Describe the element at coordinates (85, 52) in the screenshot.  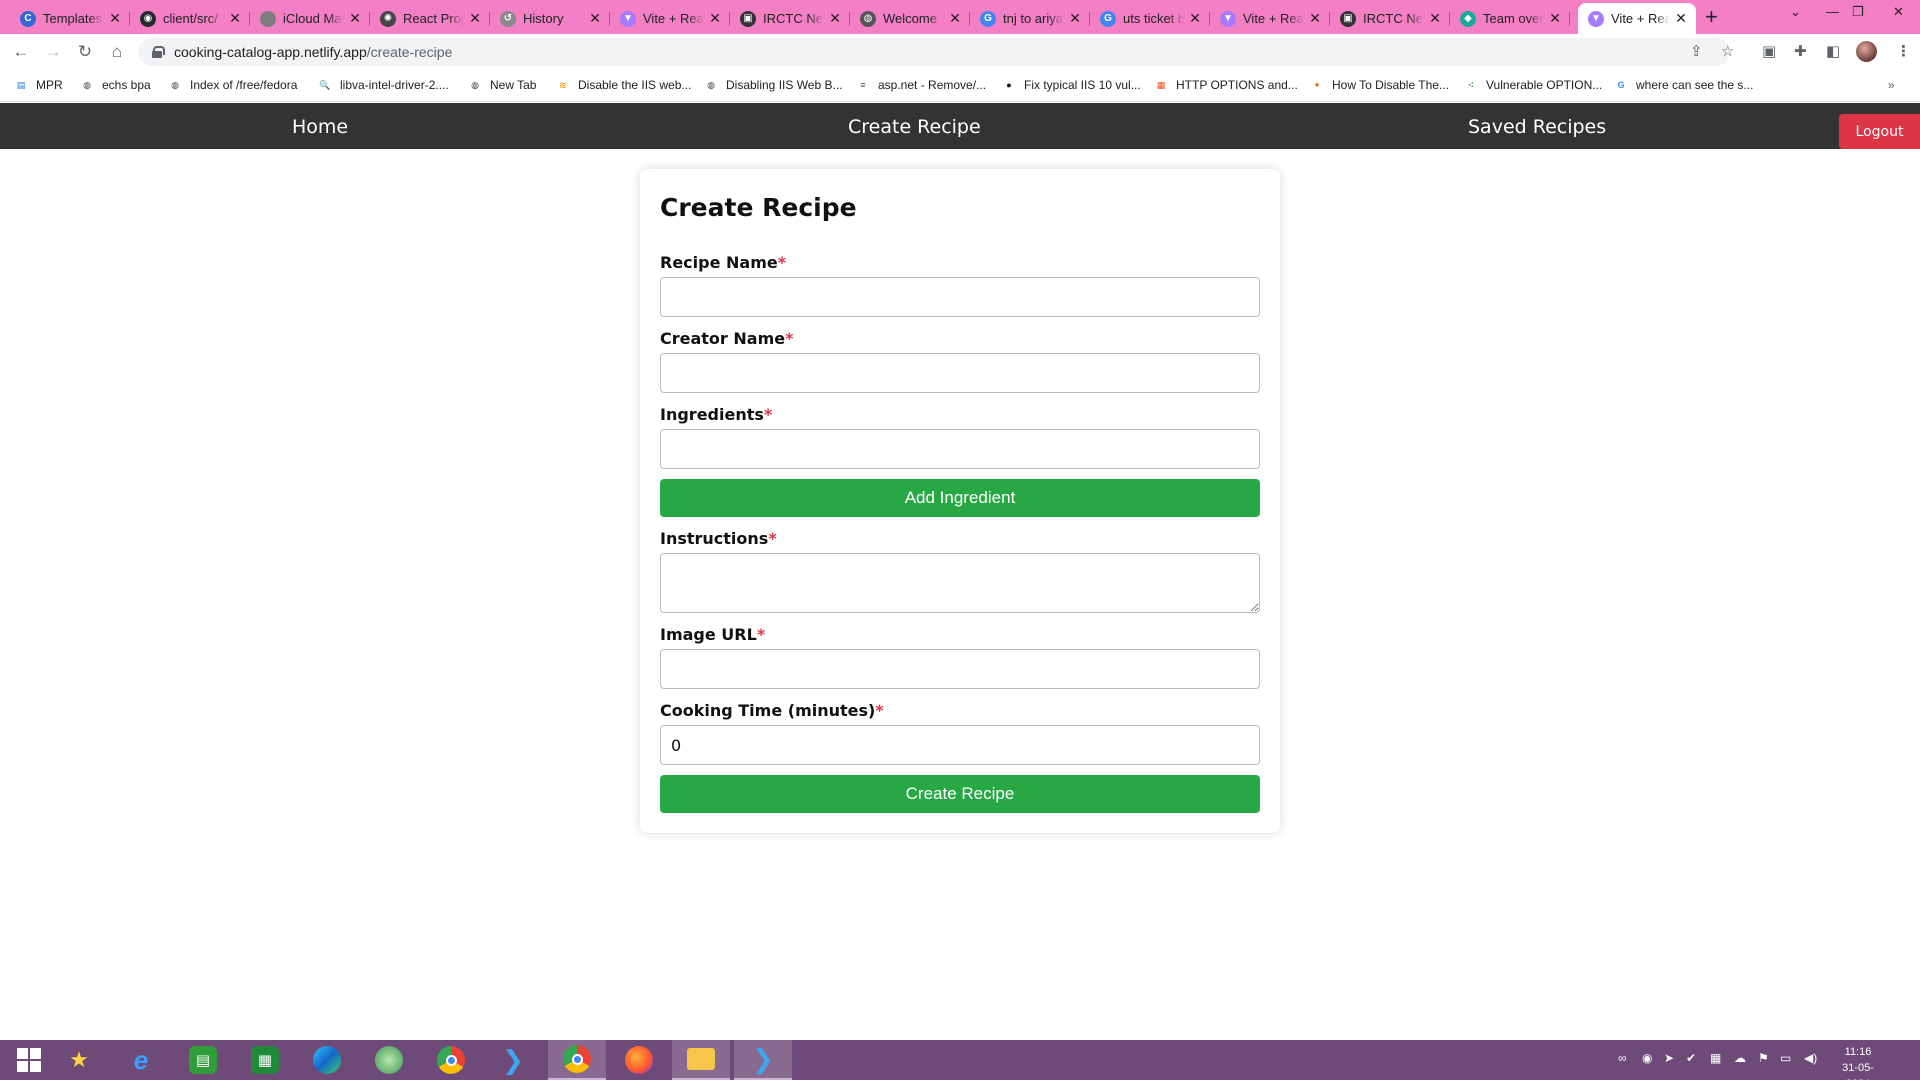
I see `reload-icon: ↻` at that location.